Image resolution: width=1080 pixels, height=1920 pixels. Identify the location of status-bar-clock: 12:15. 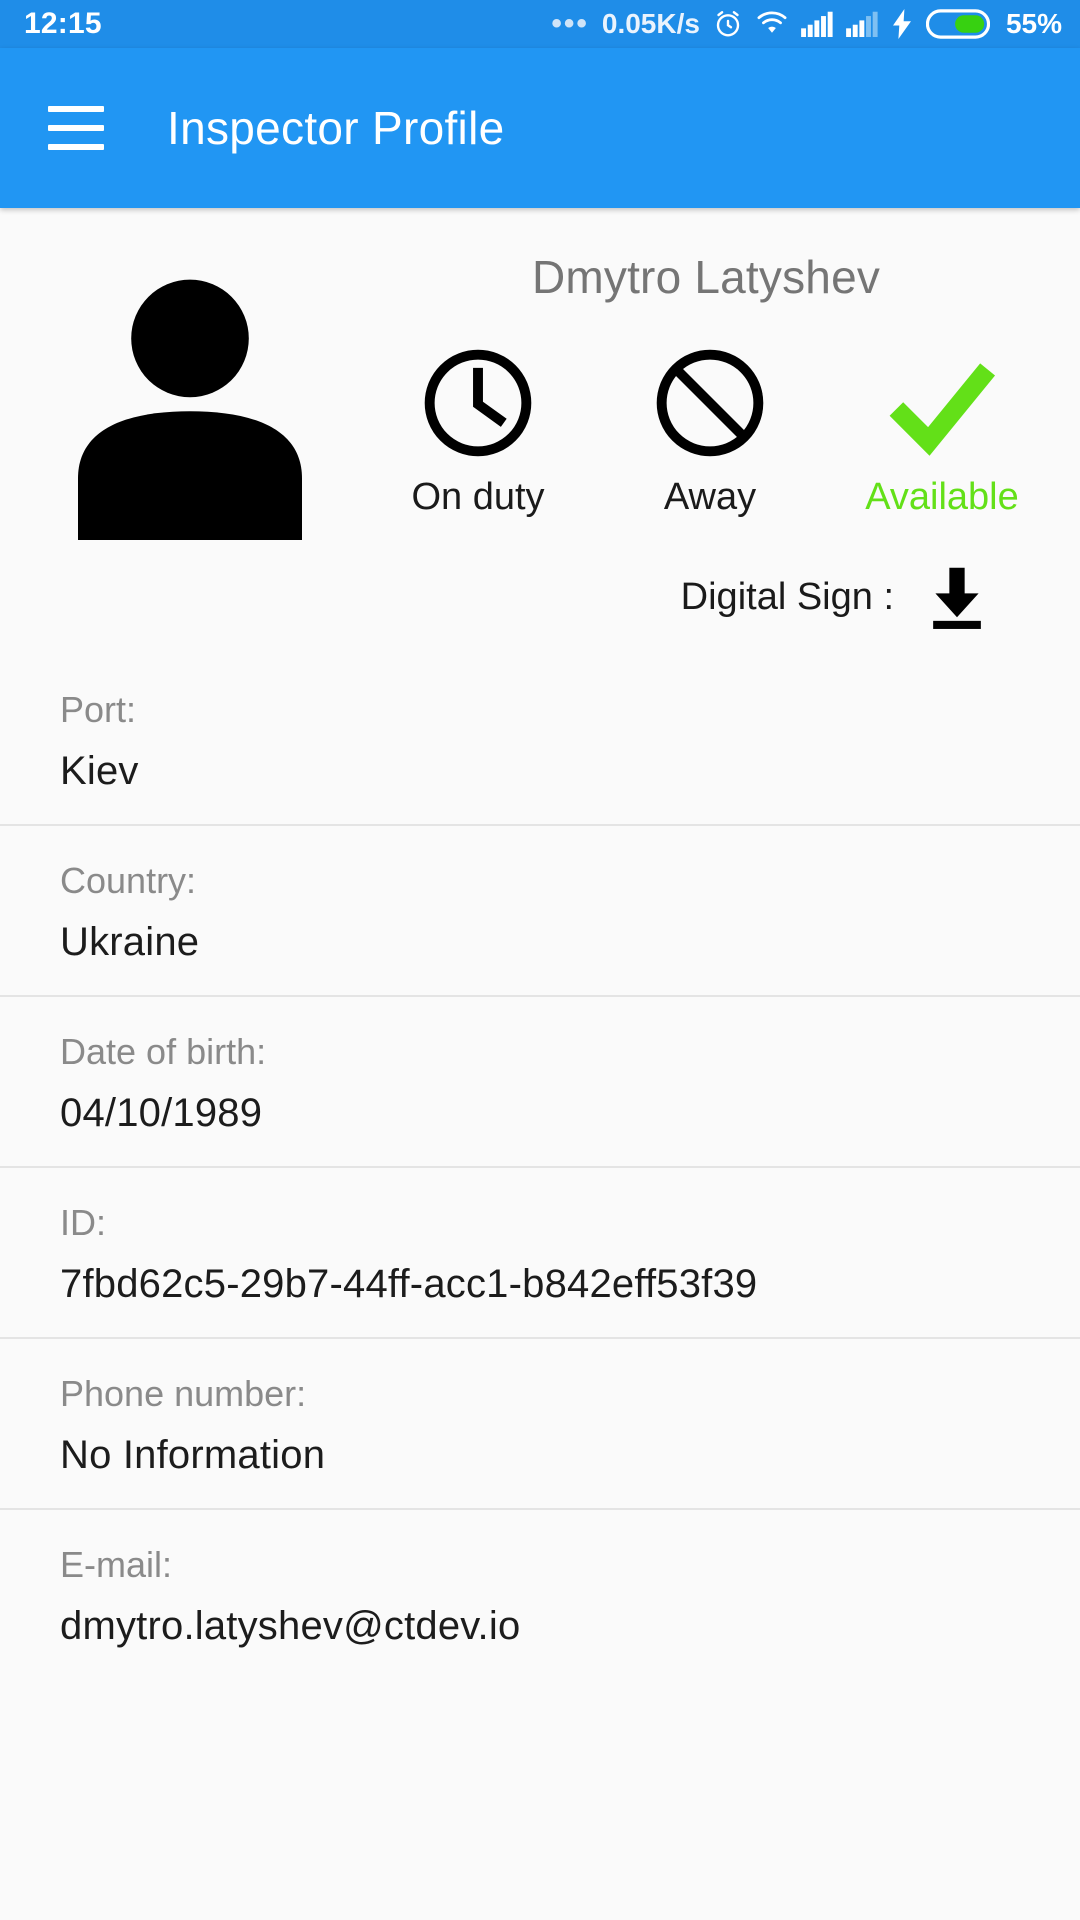
(63, 23).